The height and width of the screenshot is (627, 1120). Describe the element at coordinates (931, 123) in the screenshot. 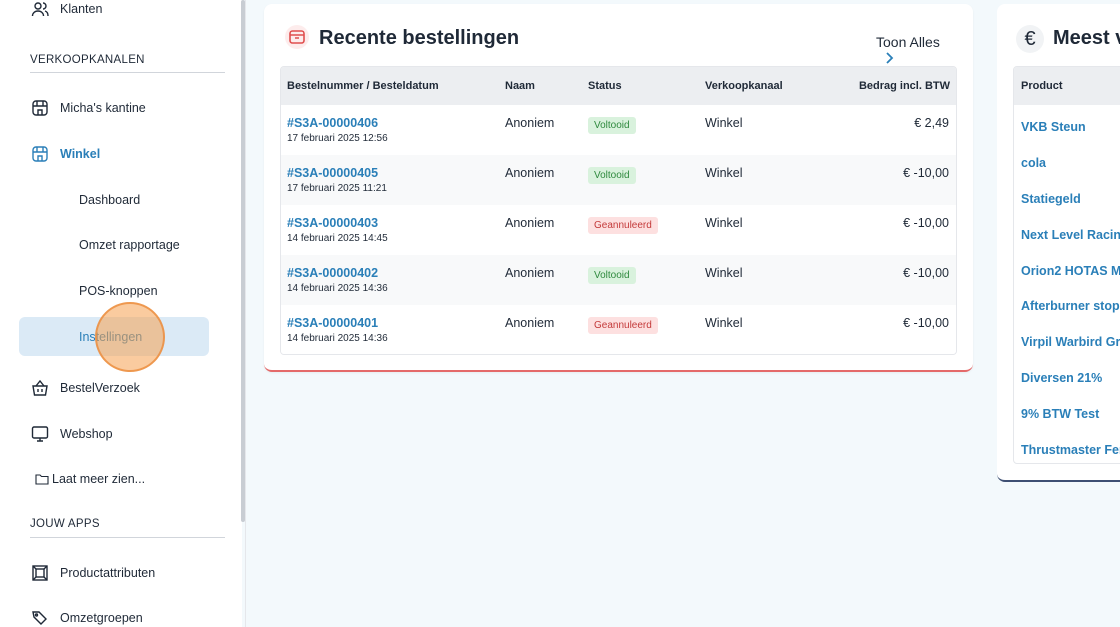

I see `order-amount: € 2,49` at that location.